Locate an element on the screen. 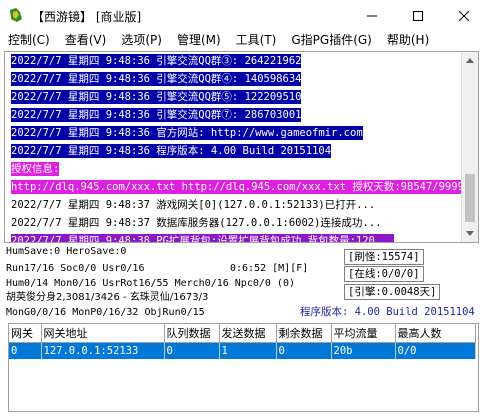 This screenshot has width=487, height=417. minimize-button is located at coordinates (372, 15).